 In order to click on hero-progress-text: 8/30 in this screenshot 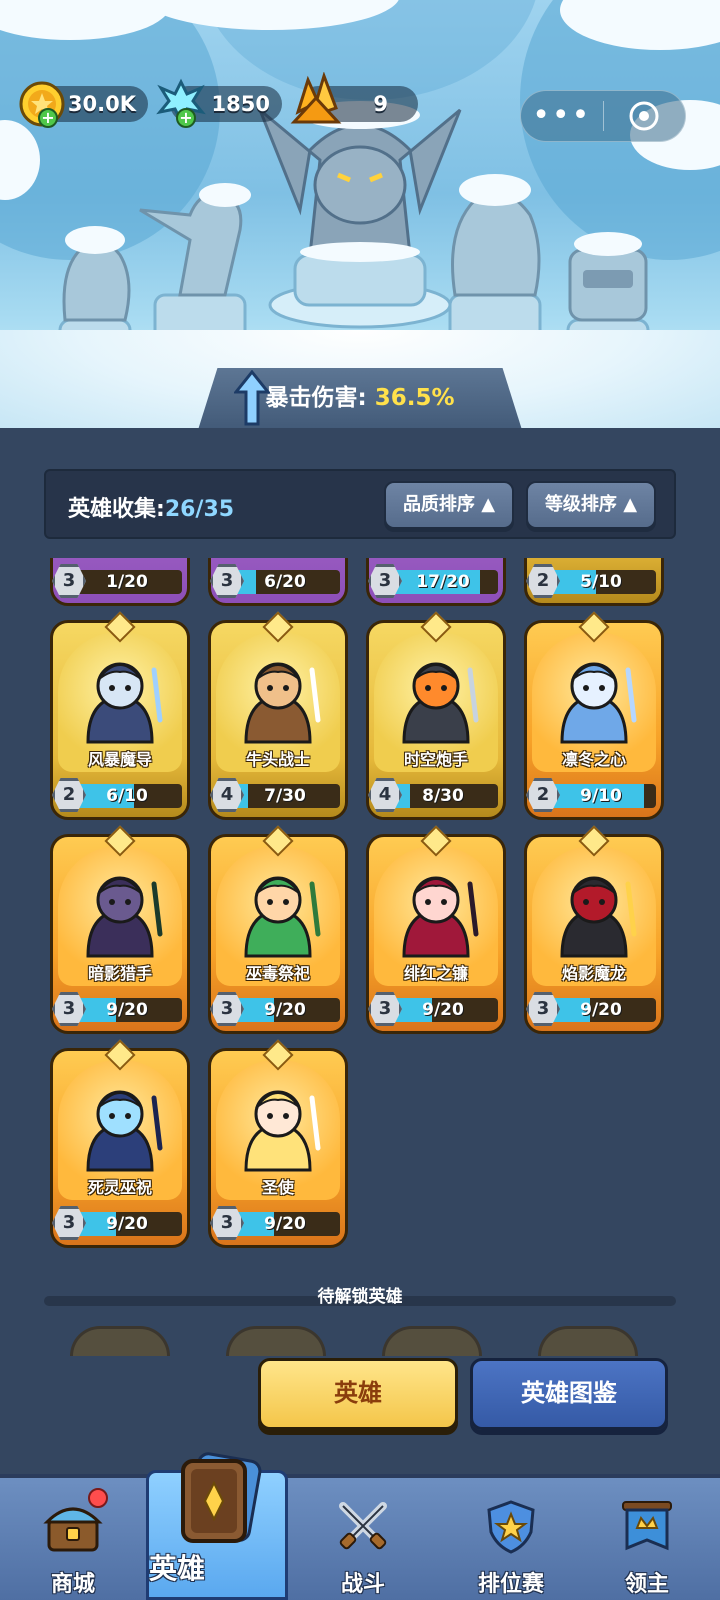, I will do `click(443, 796)`.